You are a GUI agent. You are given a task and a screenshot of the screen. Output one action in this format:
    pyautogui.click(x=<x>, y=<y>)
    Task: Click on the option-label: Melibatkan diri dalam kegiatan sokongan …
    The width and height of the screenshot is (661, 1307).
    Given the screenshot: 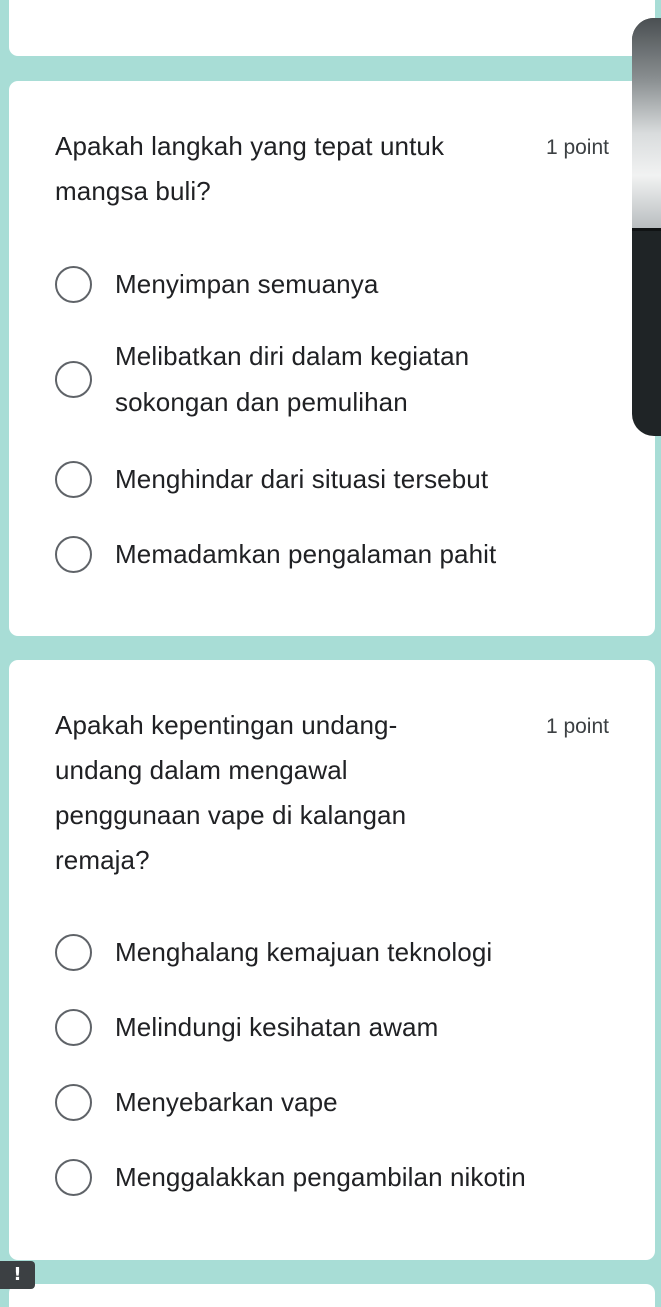 What is the action you would take?
    pyautogui.click(x=292, y=379)
    